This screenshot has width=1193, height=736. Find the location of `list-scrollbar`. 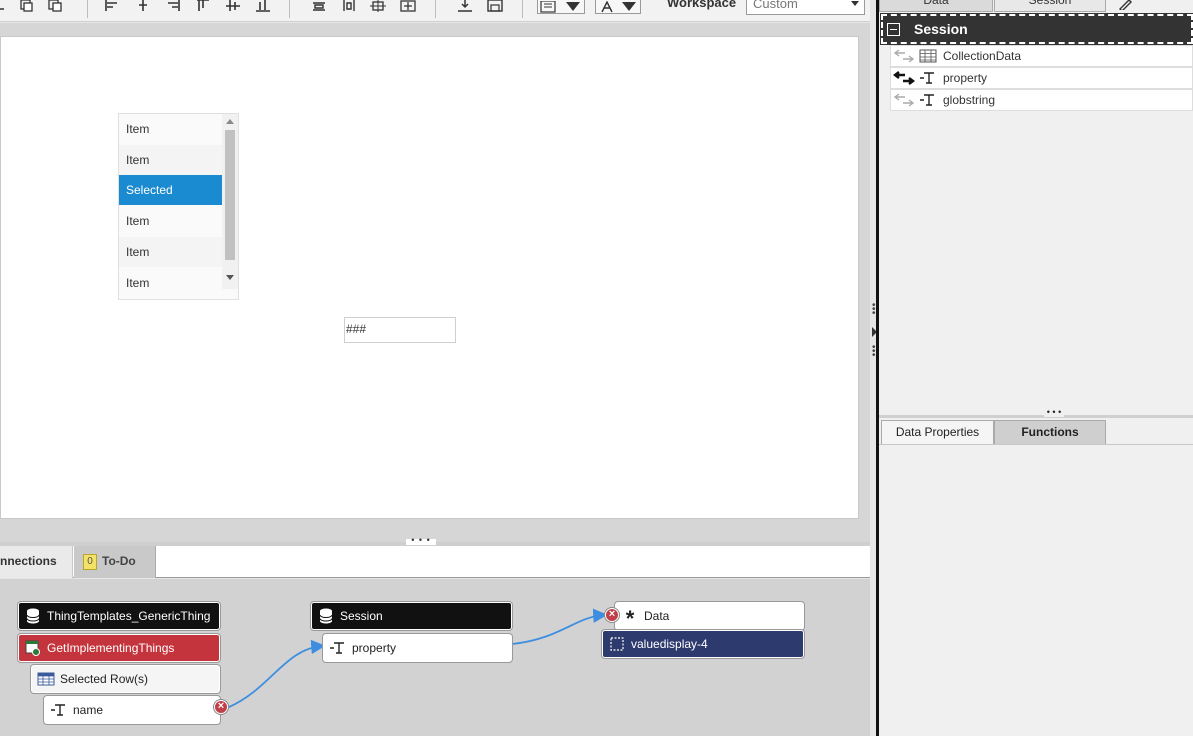

list-scrollbar is located at coordinates (230, 201).